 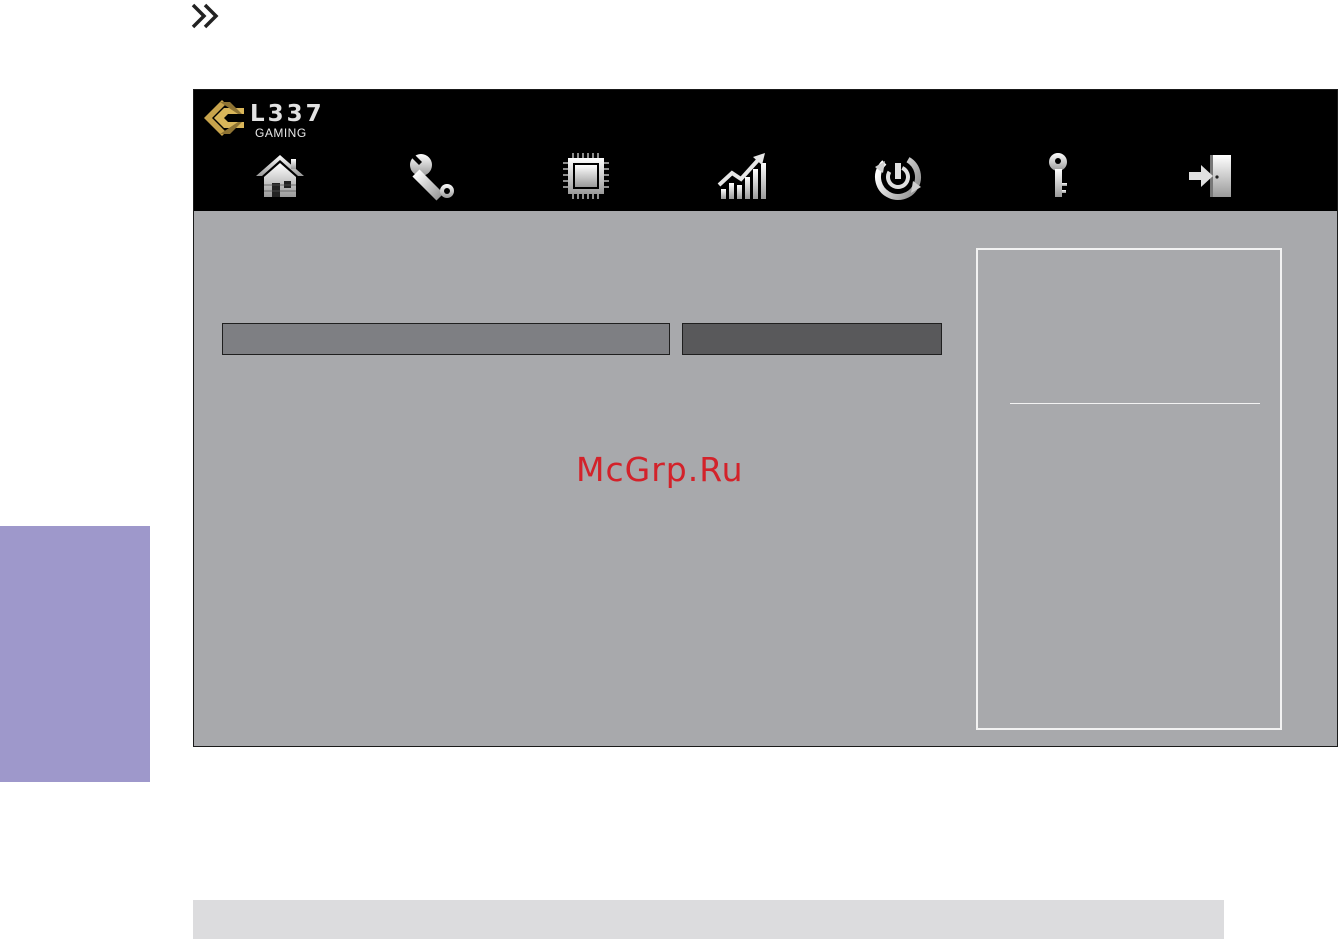 I want to click on nav-security-tab, so click(x=1058, y=176).